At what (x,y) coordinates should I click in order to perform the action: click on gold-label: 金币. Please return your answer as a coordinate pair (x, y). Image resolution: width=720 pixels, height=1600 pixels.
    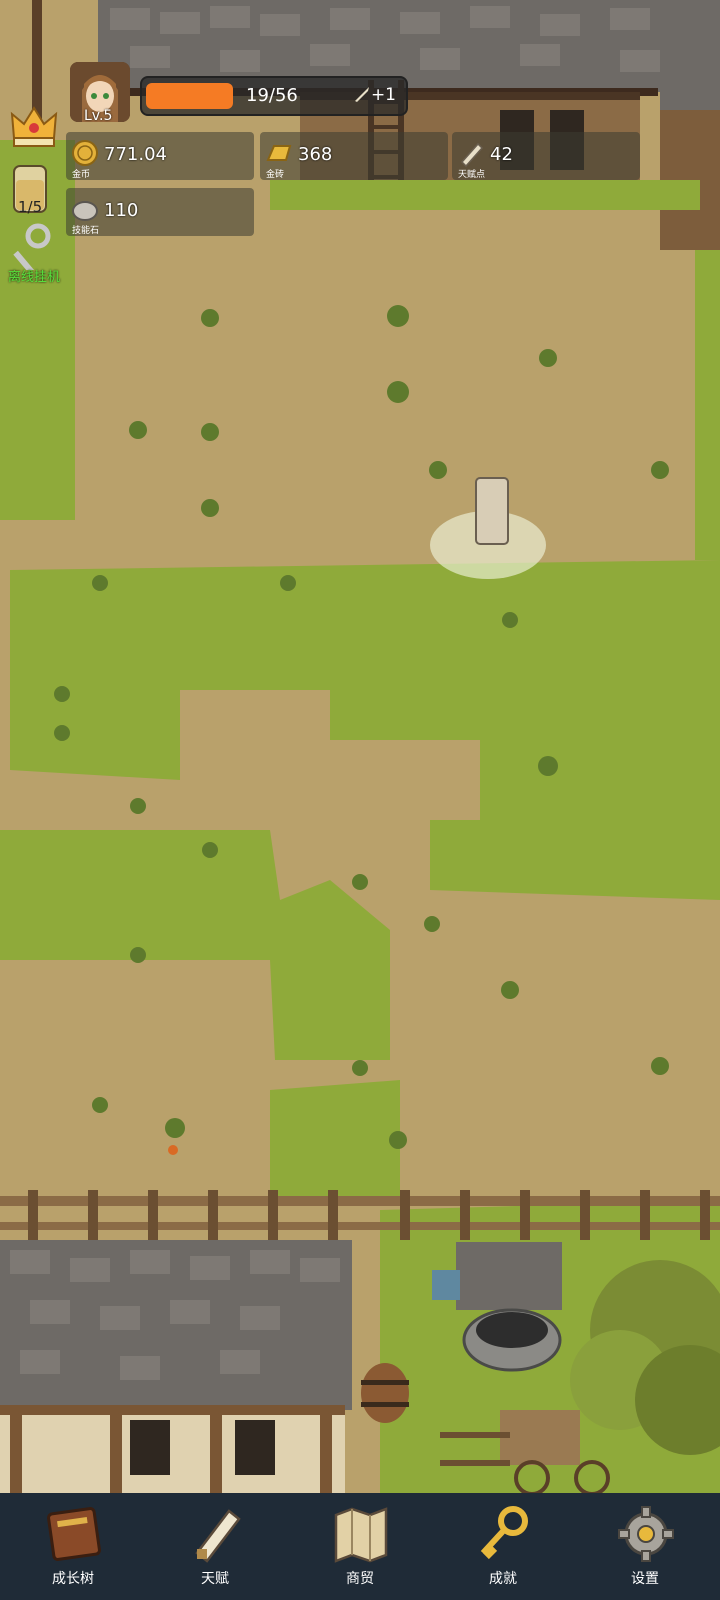
    Looking at the image, I should click on (81, 175).